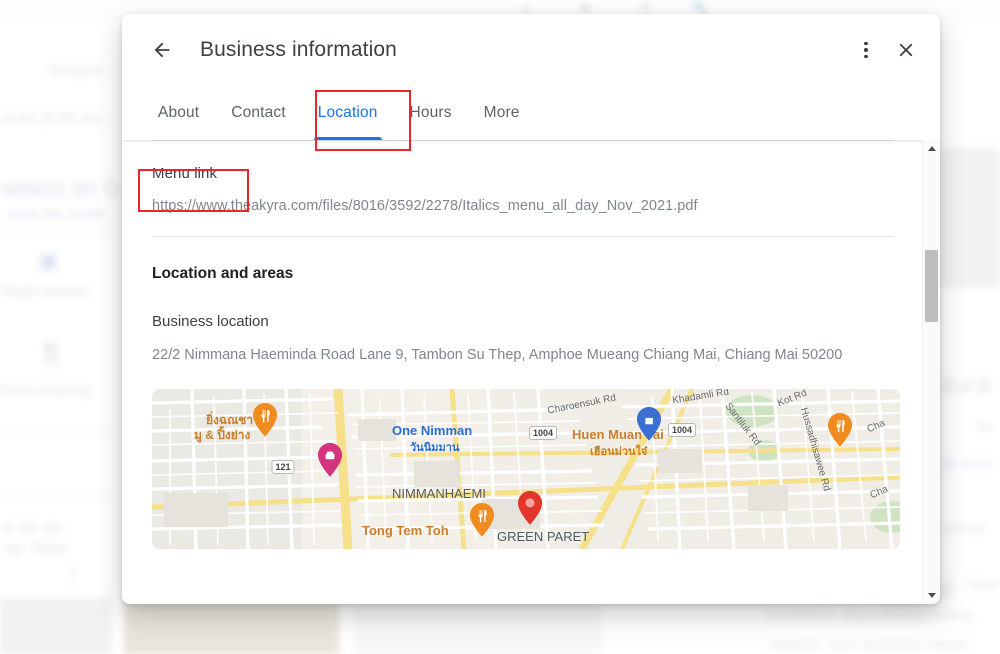 The width and height of the screenshot is (1000, 654). What do you see at coordinates (52, 118) in the screenshot?
I see `background-text: esults (0.60 sec` at bounding box center [52, 118].